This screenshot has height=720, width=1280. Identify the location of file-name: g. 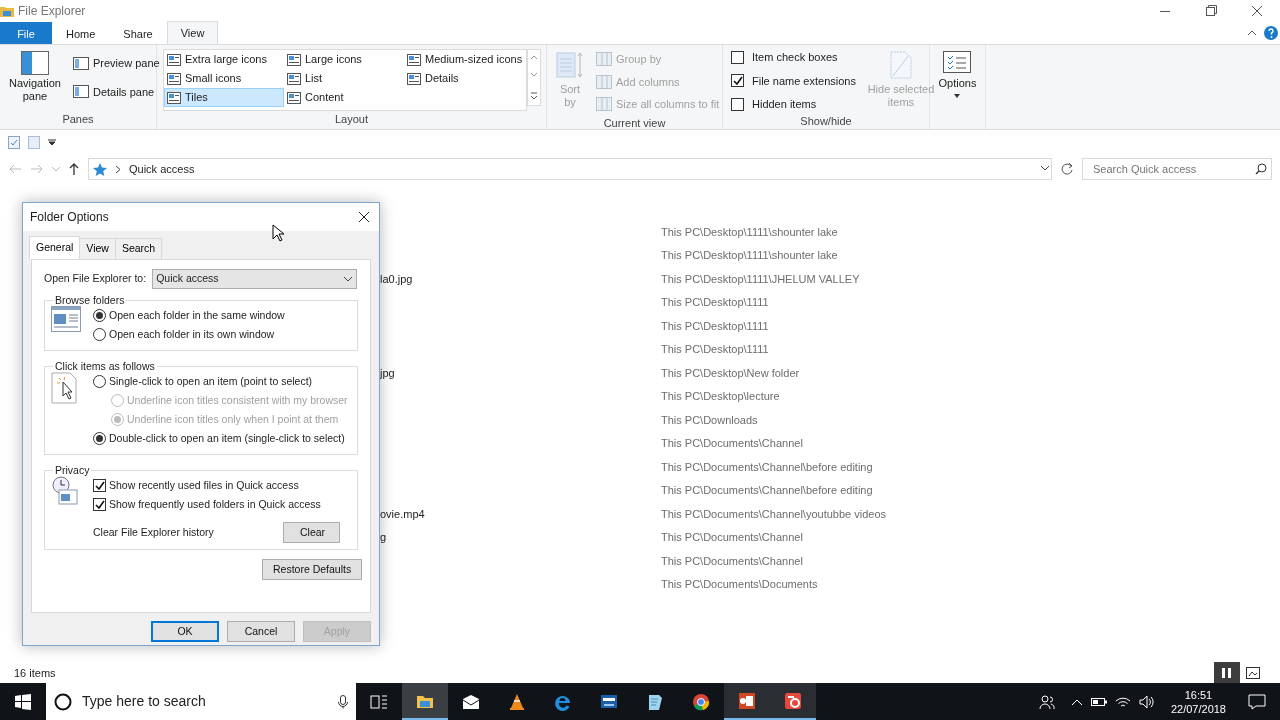
(383, 537).